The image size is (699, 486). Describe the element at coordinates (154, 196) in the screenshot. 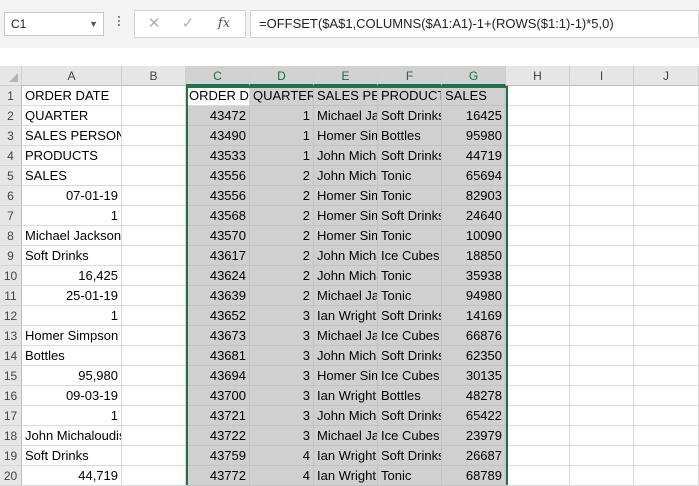

I see `cell-b6` at that location.